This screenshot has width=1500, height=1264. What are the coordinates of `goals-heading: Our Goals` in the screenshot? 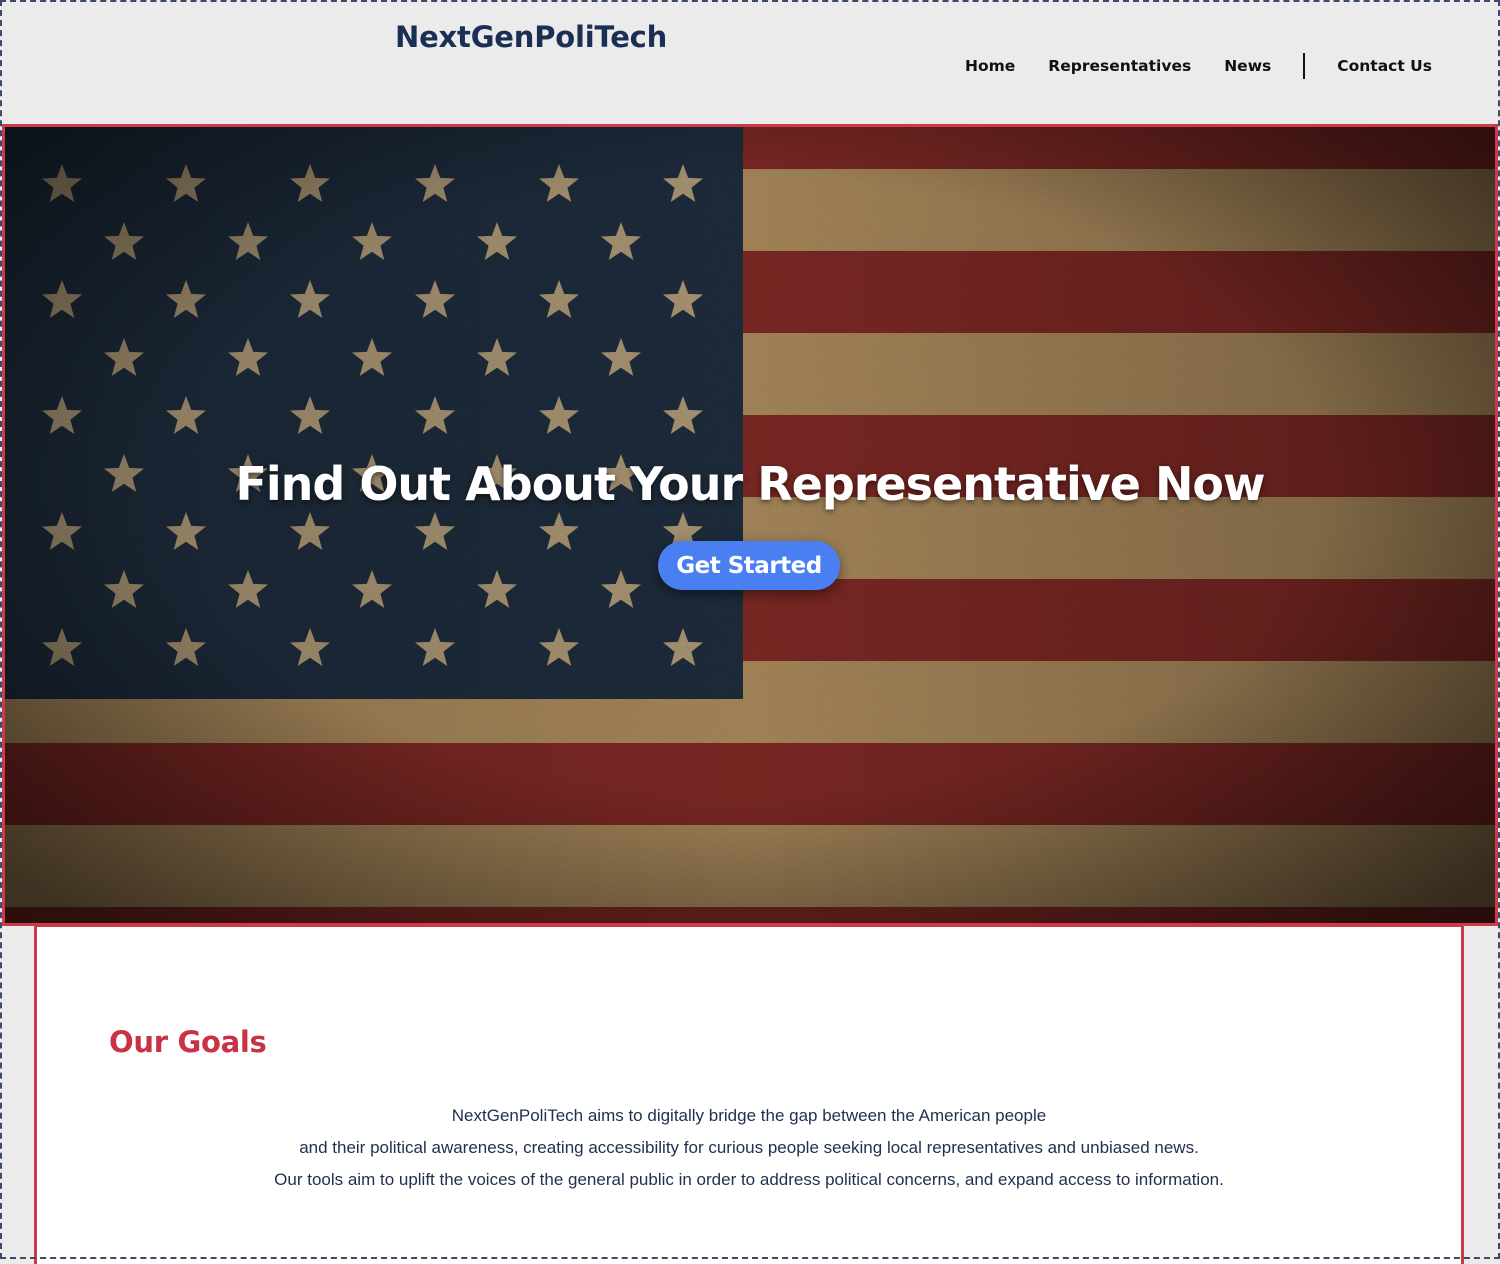 It's located at (188, 1042).